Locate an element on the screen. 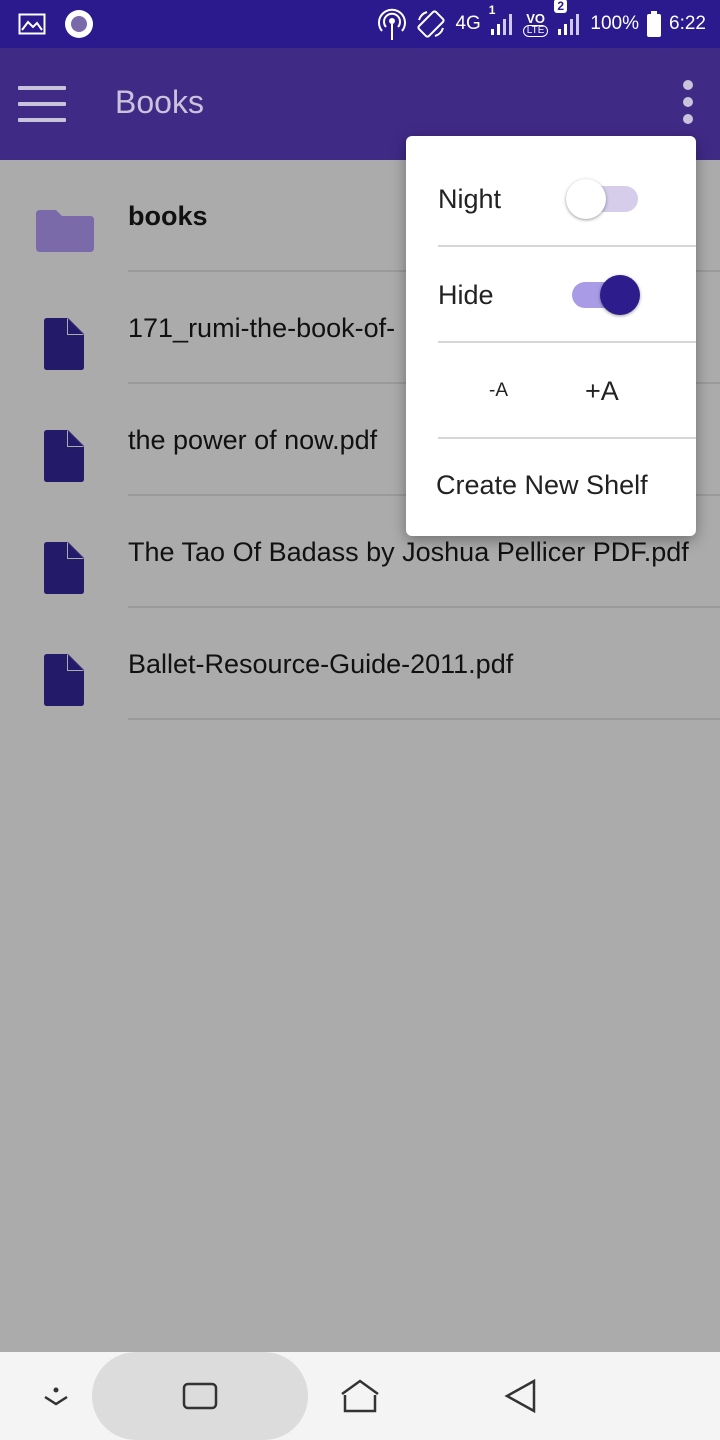 The width and height of the screenshot is (720, 1440). home-icon is located at coordinates (360, 1396).